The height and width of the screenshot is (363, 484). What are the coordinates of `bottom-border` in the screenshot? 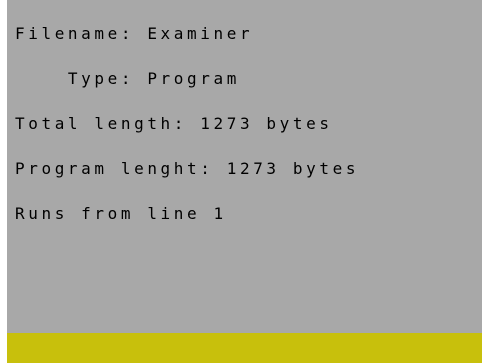 It's located at (244, 348).